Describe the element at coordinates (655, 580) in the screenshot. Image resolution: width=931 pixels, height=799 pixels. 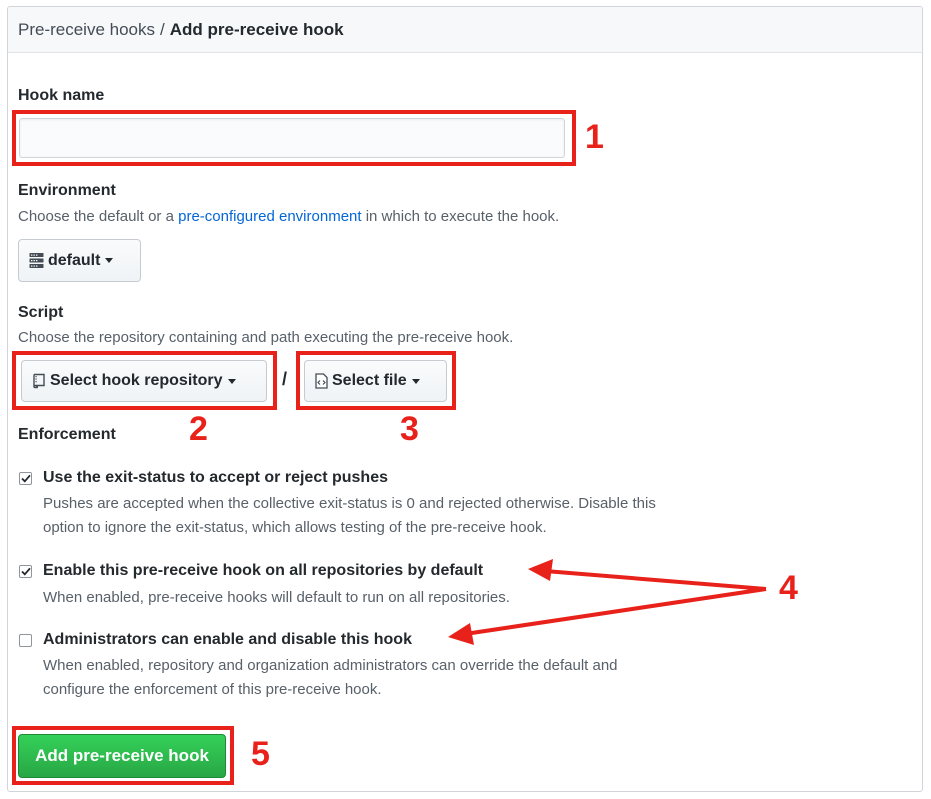
I see `annotation-arrow-line-upper` at that location.